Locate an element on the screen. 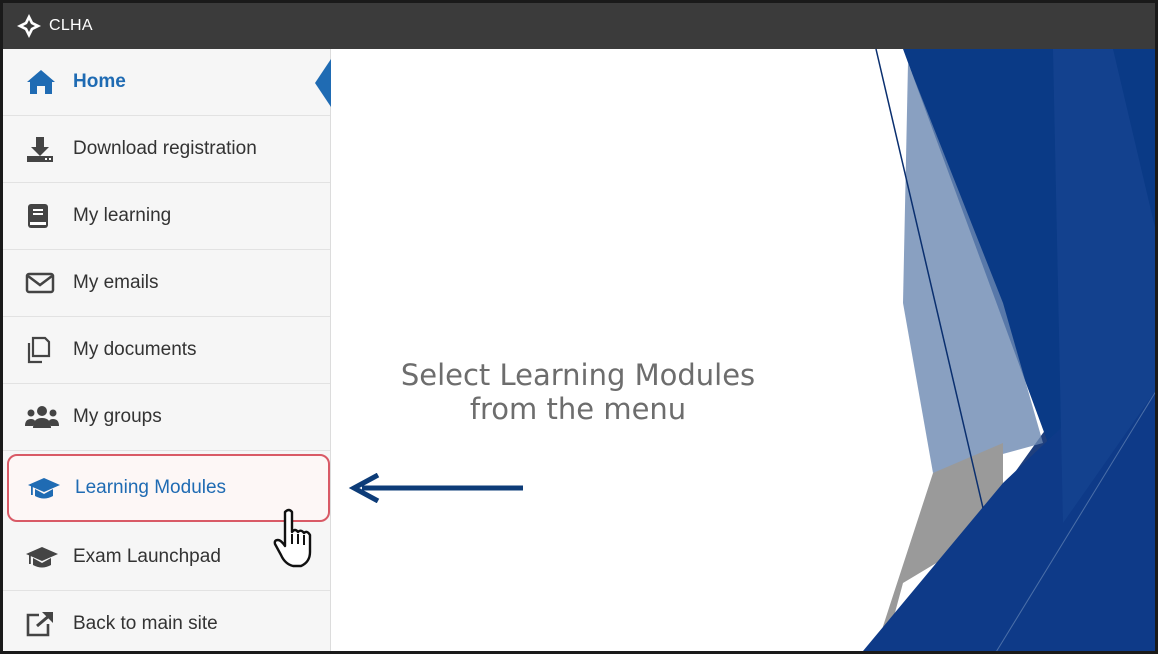 Image resolution: width=1158 pixels, height=654 pixels. instruction-text: Select Learning Modules from the menu is located at coordinates (578, 392).